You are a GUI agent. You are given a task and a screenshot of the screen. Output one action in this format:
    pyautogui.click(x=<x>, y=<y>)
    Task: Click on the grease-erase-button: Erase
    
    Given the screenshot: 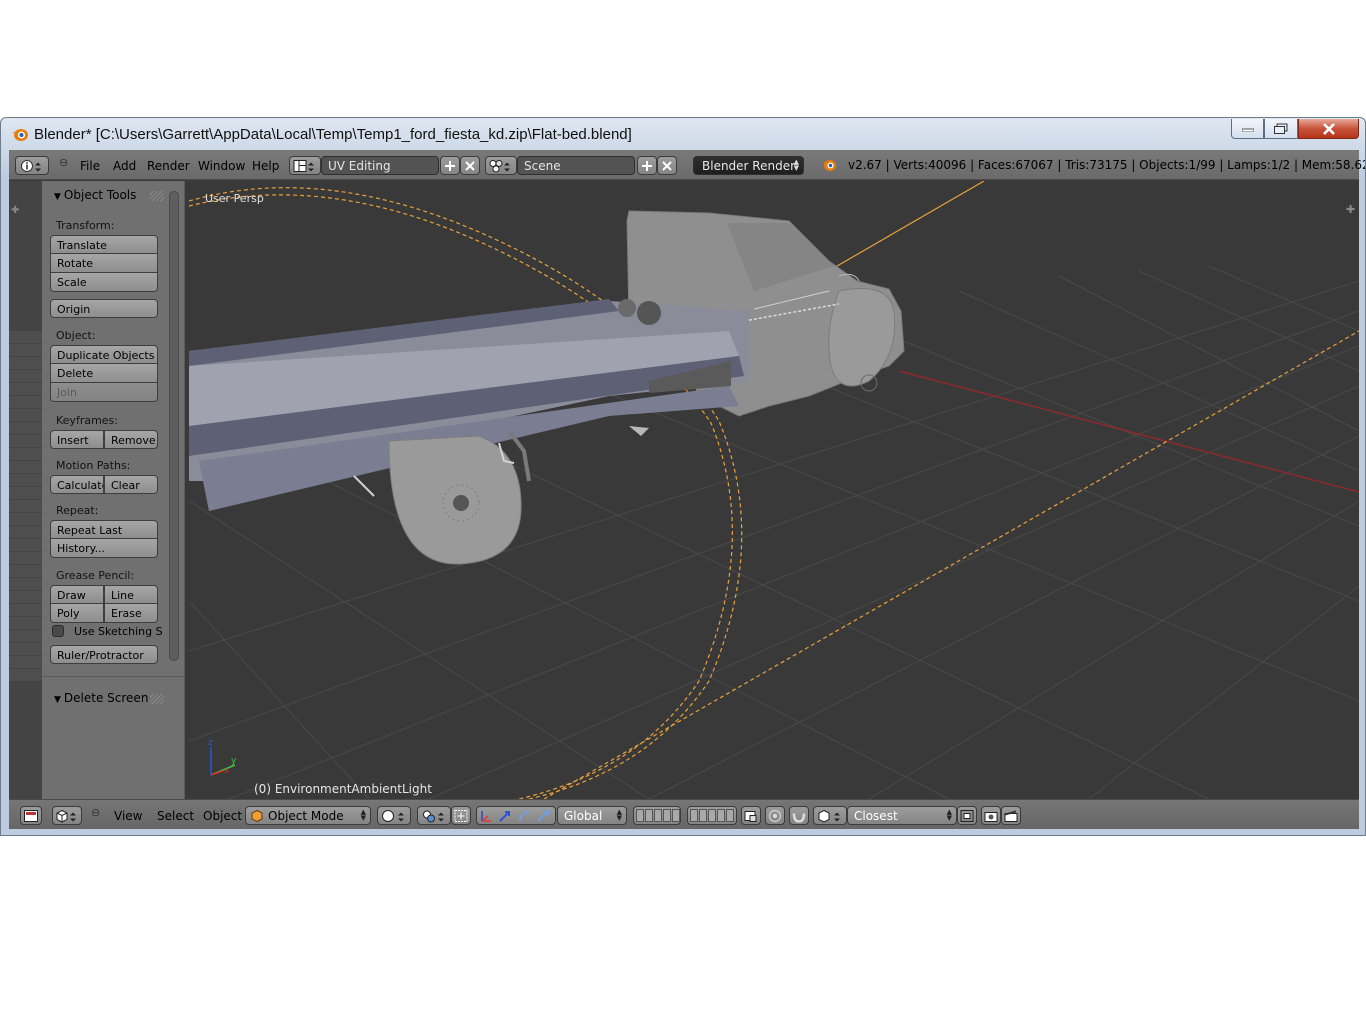 What is the action you would take?
    pyautogui.click(x=131, y=613)
    